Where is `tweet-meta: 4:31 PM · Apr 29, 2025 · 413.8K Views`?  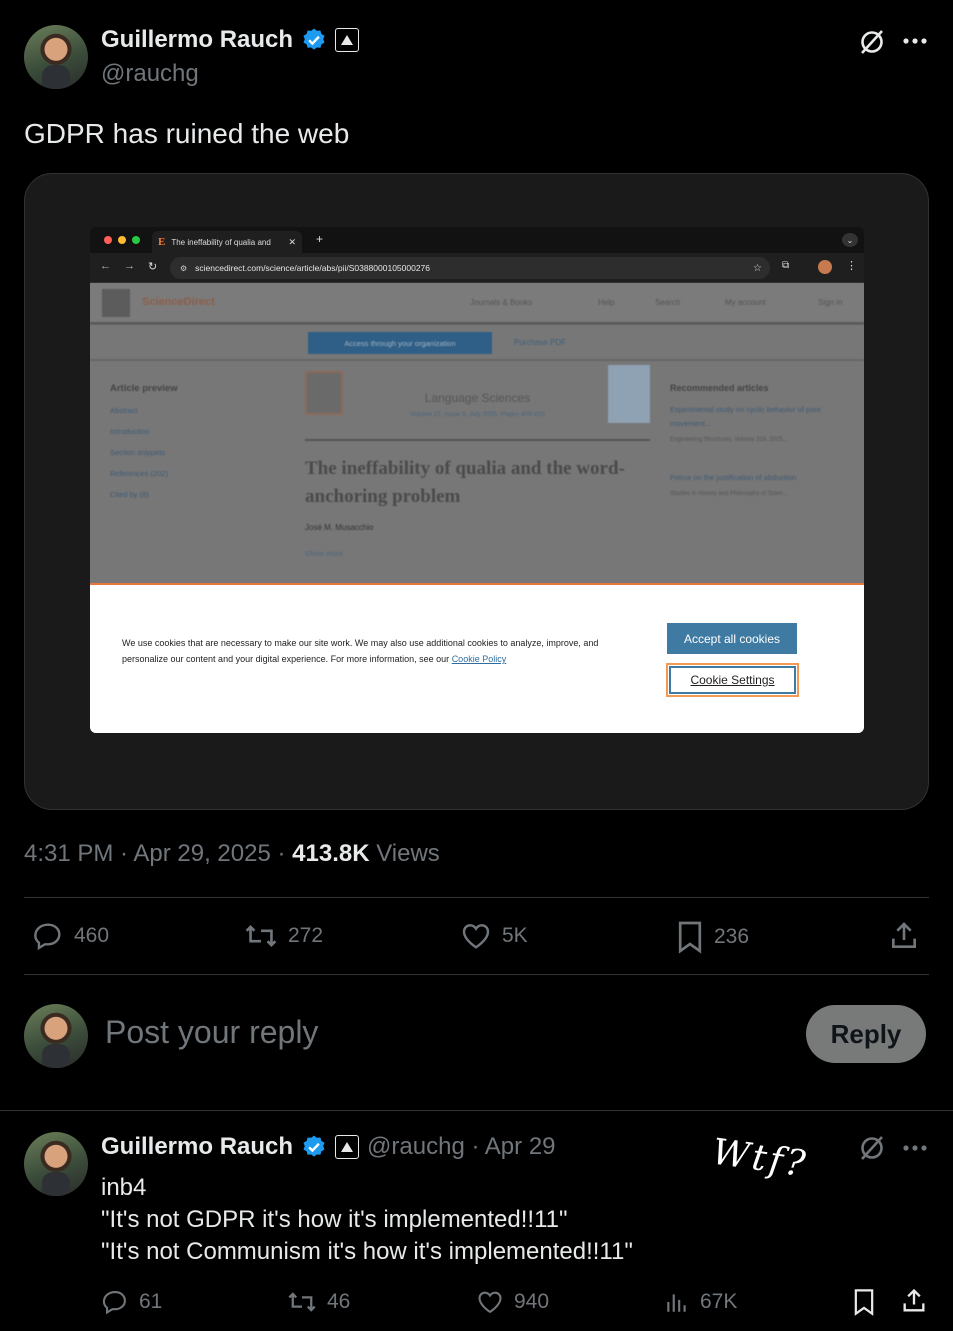
tweet-meta: 4:31 PM · Apr 29, 2025 · 413.8K Views is located at coordinates (232, 854).